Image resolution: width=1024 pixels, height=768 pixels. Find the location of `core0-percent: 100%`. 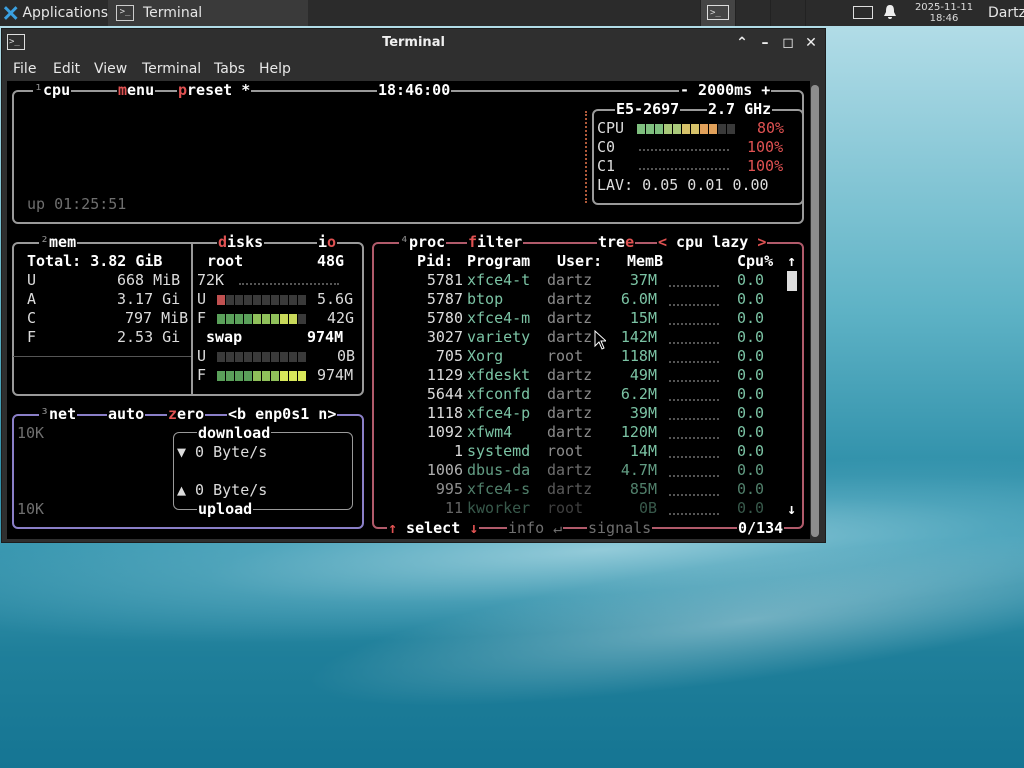

core0-percent: 100% is located at coordinates (765, 147).